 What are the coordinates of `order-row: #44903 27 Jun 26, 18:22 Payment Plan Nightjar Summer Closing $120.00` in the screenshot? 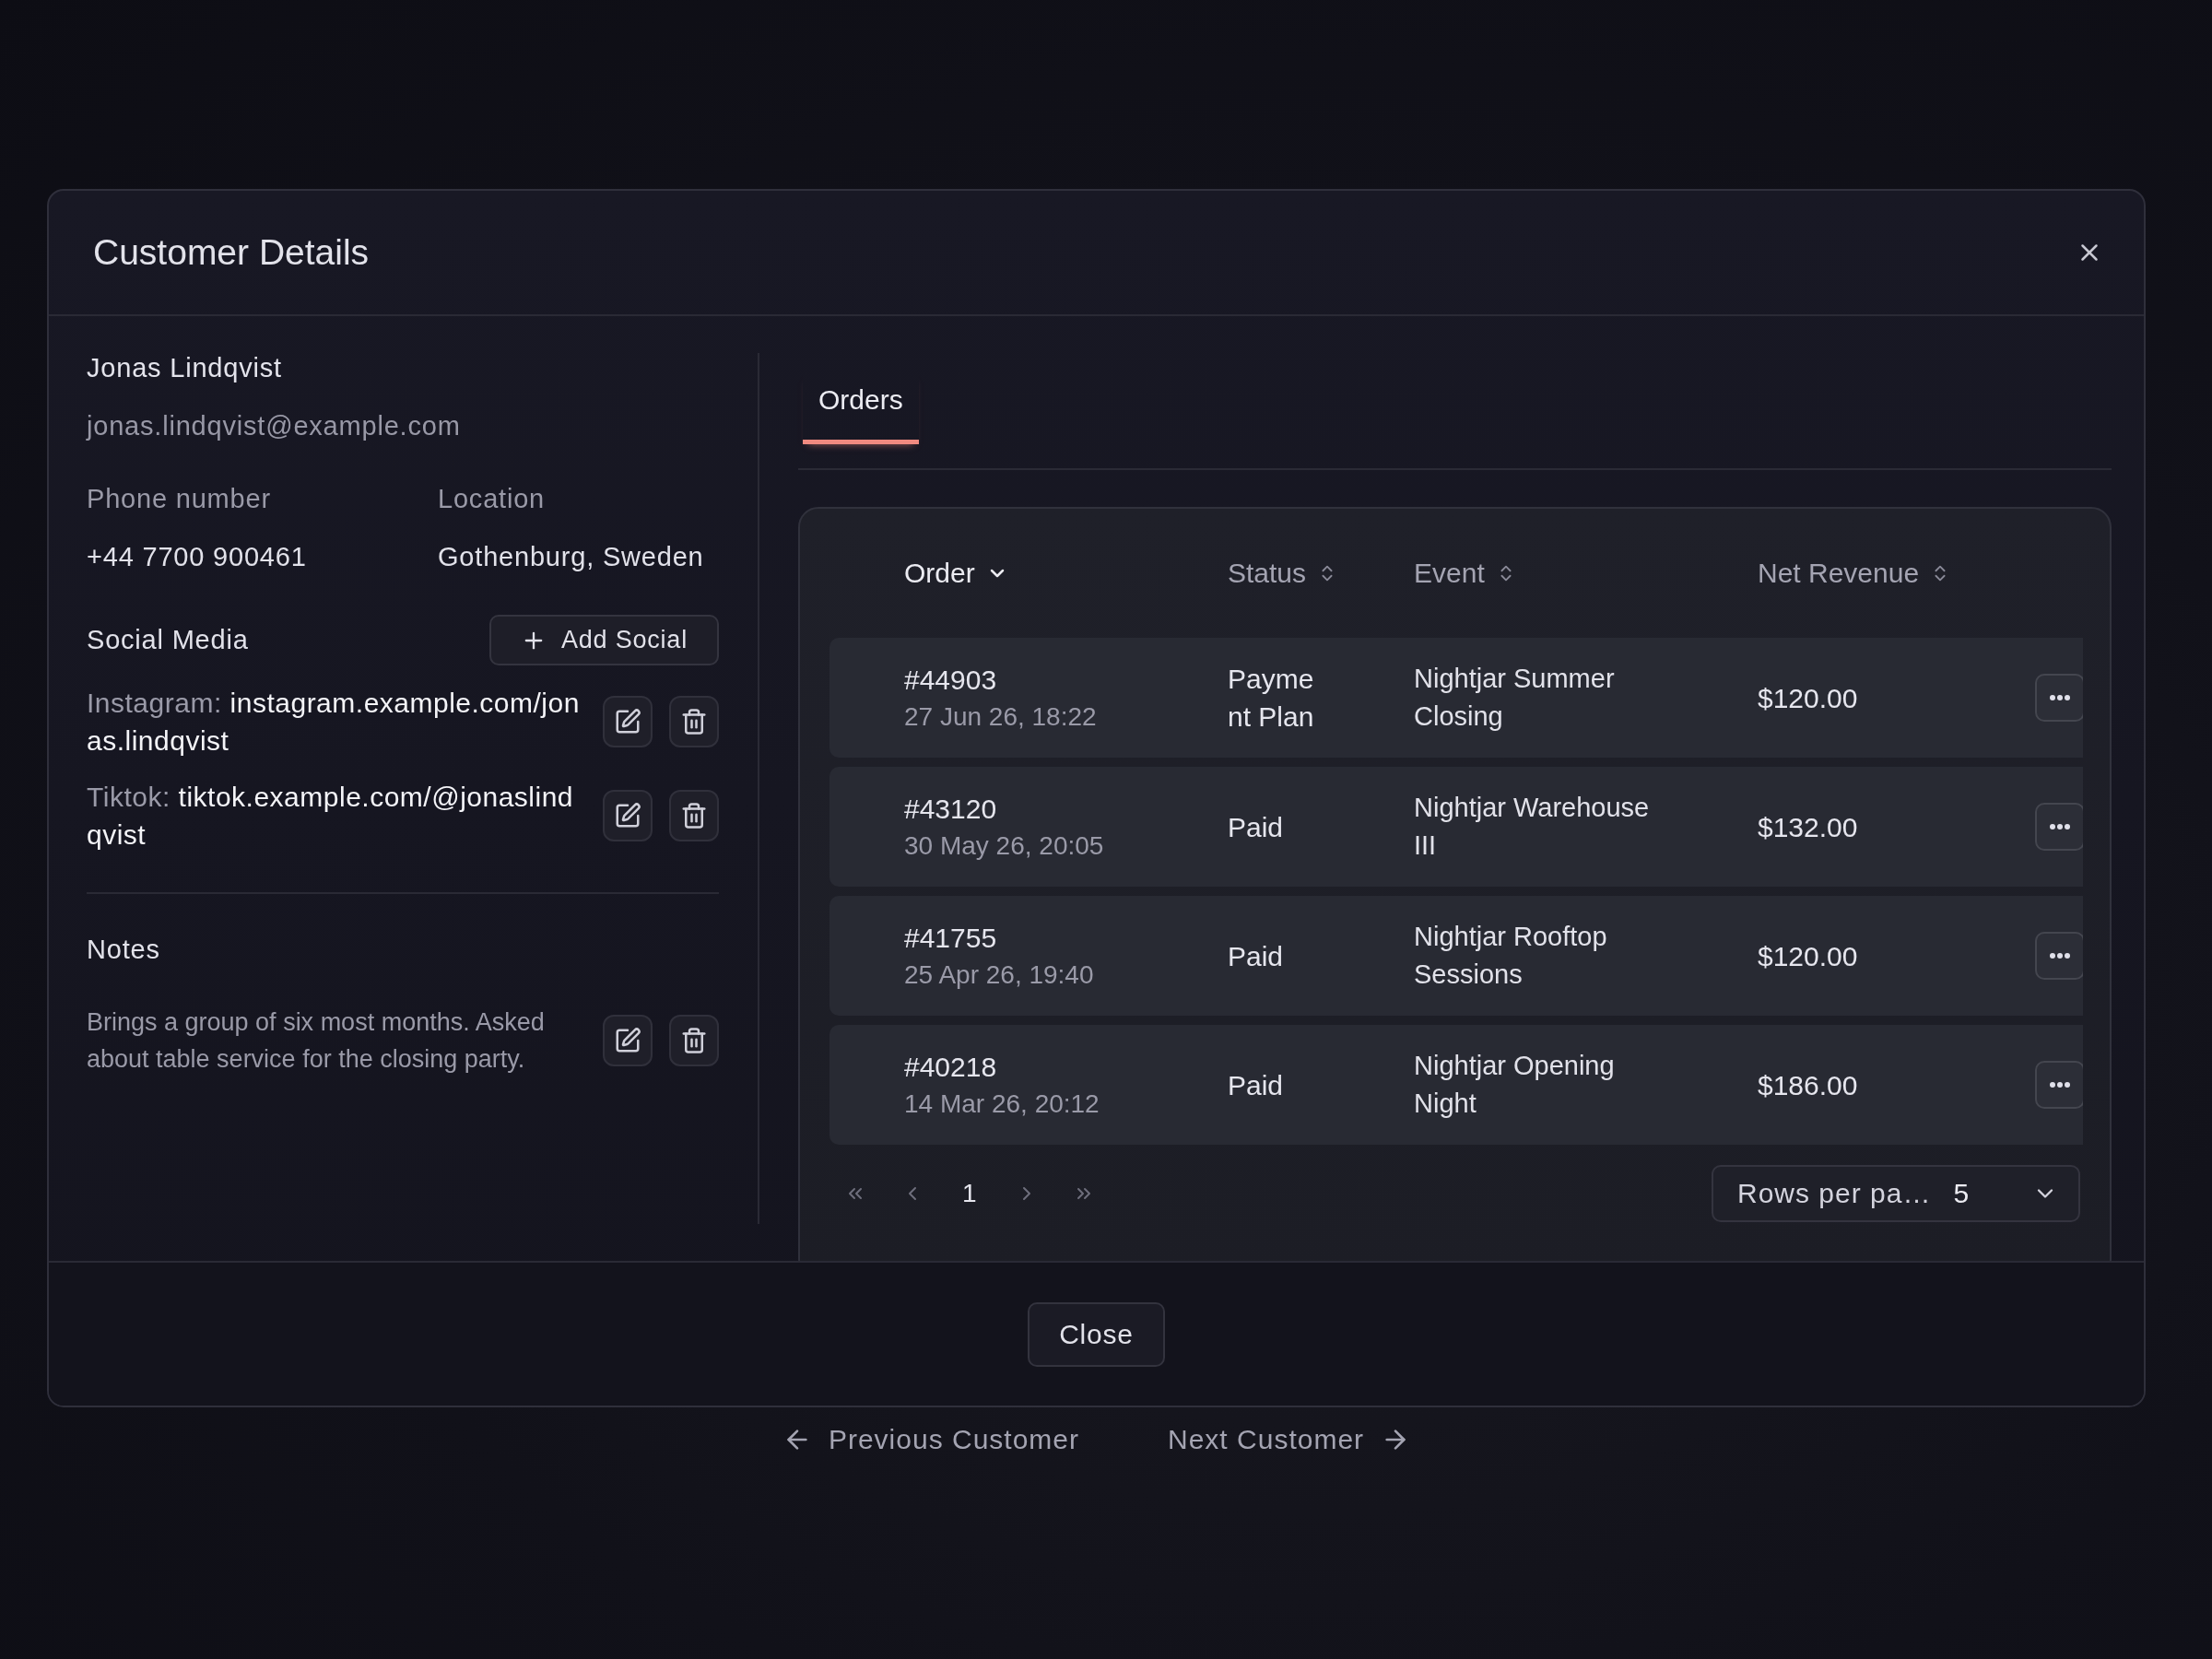 It's located at (1456, 698).